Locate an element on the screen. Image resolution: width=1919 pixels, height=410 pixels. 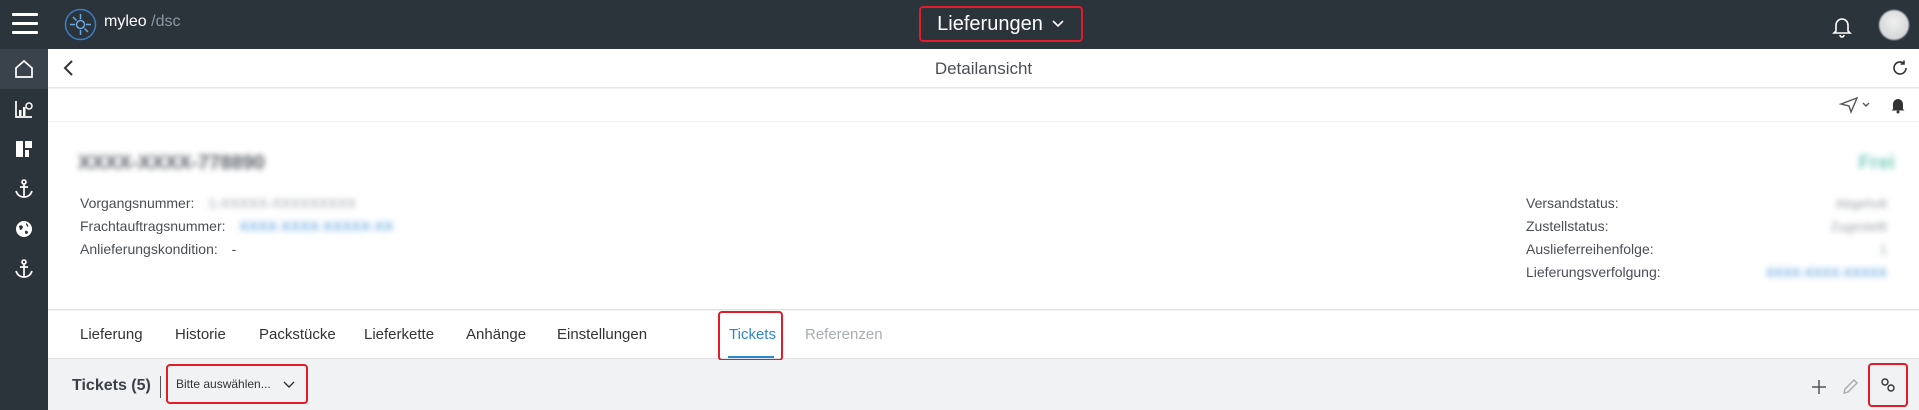
field-zustellstatus-value: Zugestellt is located at coordinates (1858, 226).